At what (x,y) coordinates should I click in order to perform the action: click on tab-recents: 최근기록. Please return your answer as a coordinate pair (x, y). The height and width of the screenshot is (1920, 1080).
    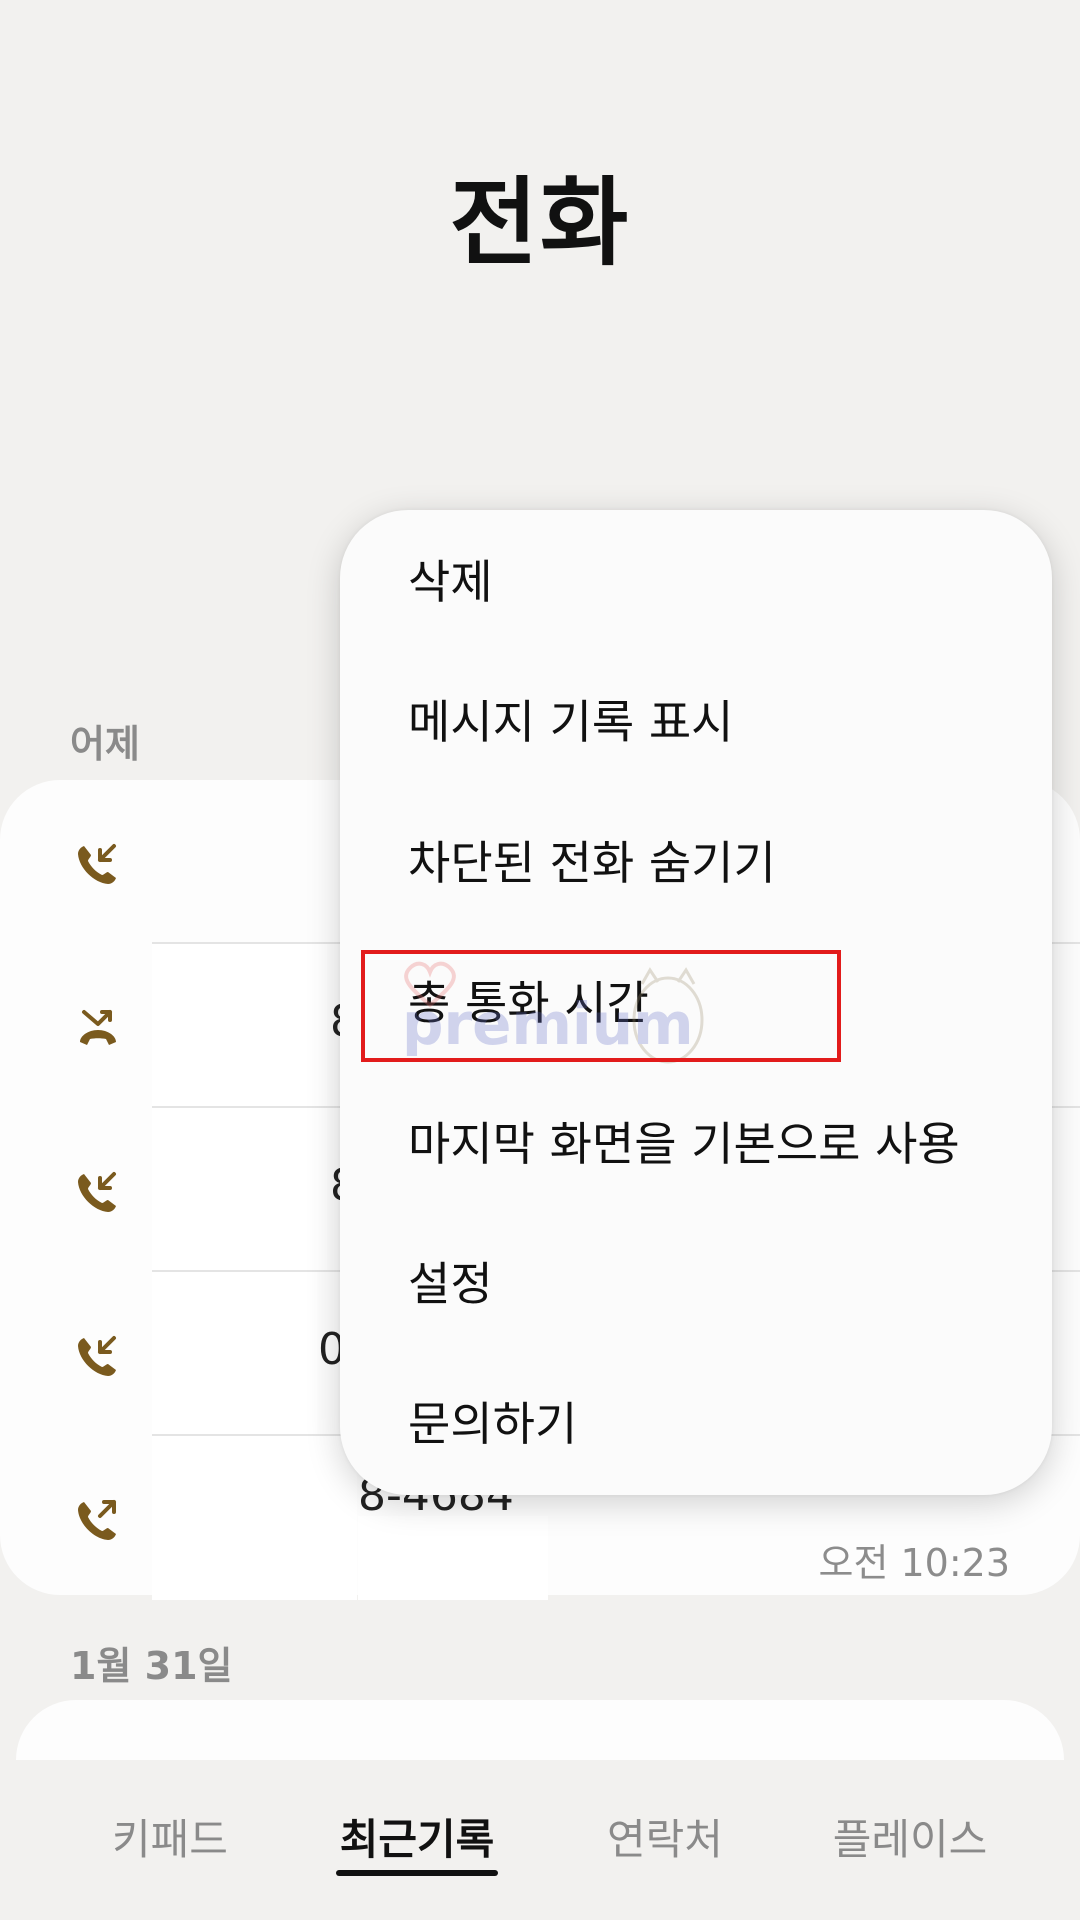
    Looking at the image, I should click on (417, 1840).